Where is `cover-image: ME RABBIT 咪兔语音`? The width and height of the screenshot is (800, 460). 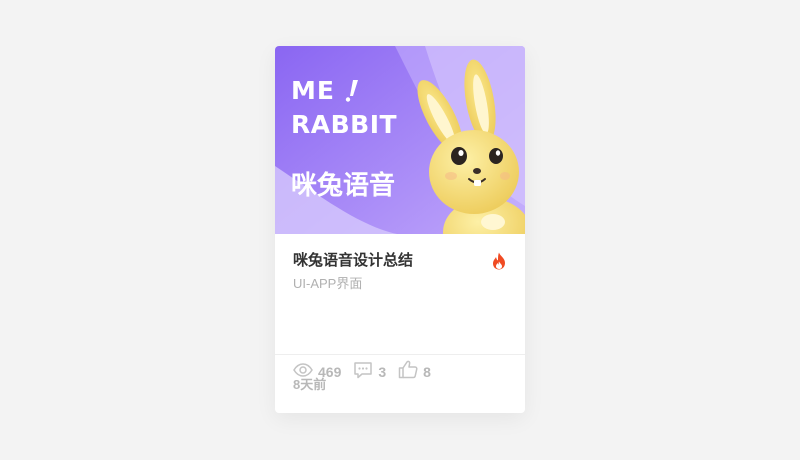 cover-image: ME RABBIT 咪兔语音 is located at coordinates (400, 140).